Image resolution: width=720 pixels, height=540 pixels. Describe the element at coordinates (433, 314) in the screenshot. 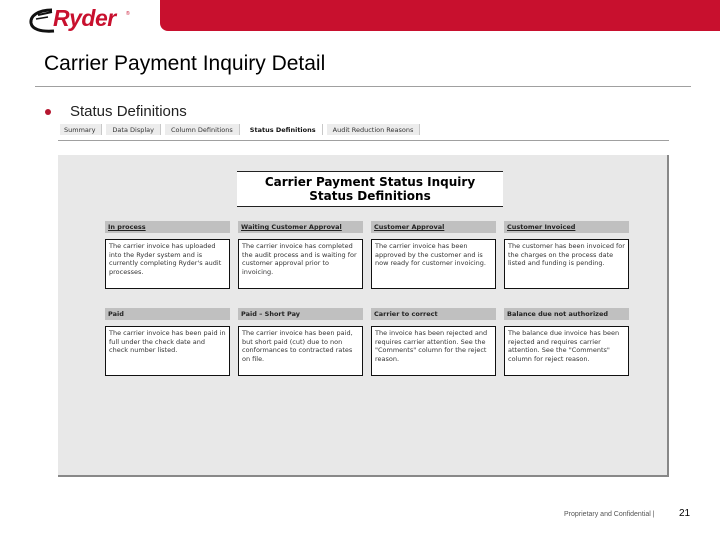

I see `status-name: Carrier to correct` at that location.